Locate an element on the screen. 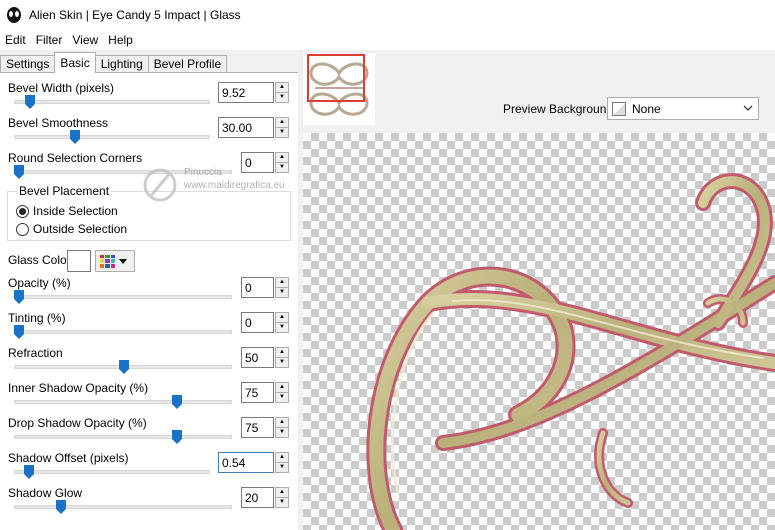  outside-selection-label: Outside Selection is located at coordinates (80, 229).